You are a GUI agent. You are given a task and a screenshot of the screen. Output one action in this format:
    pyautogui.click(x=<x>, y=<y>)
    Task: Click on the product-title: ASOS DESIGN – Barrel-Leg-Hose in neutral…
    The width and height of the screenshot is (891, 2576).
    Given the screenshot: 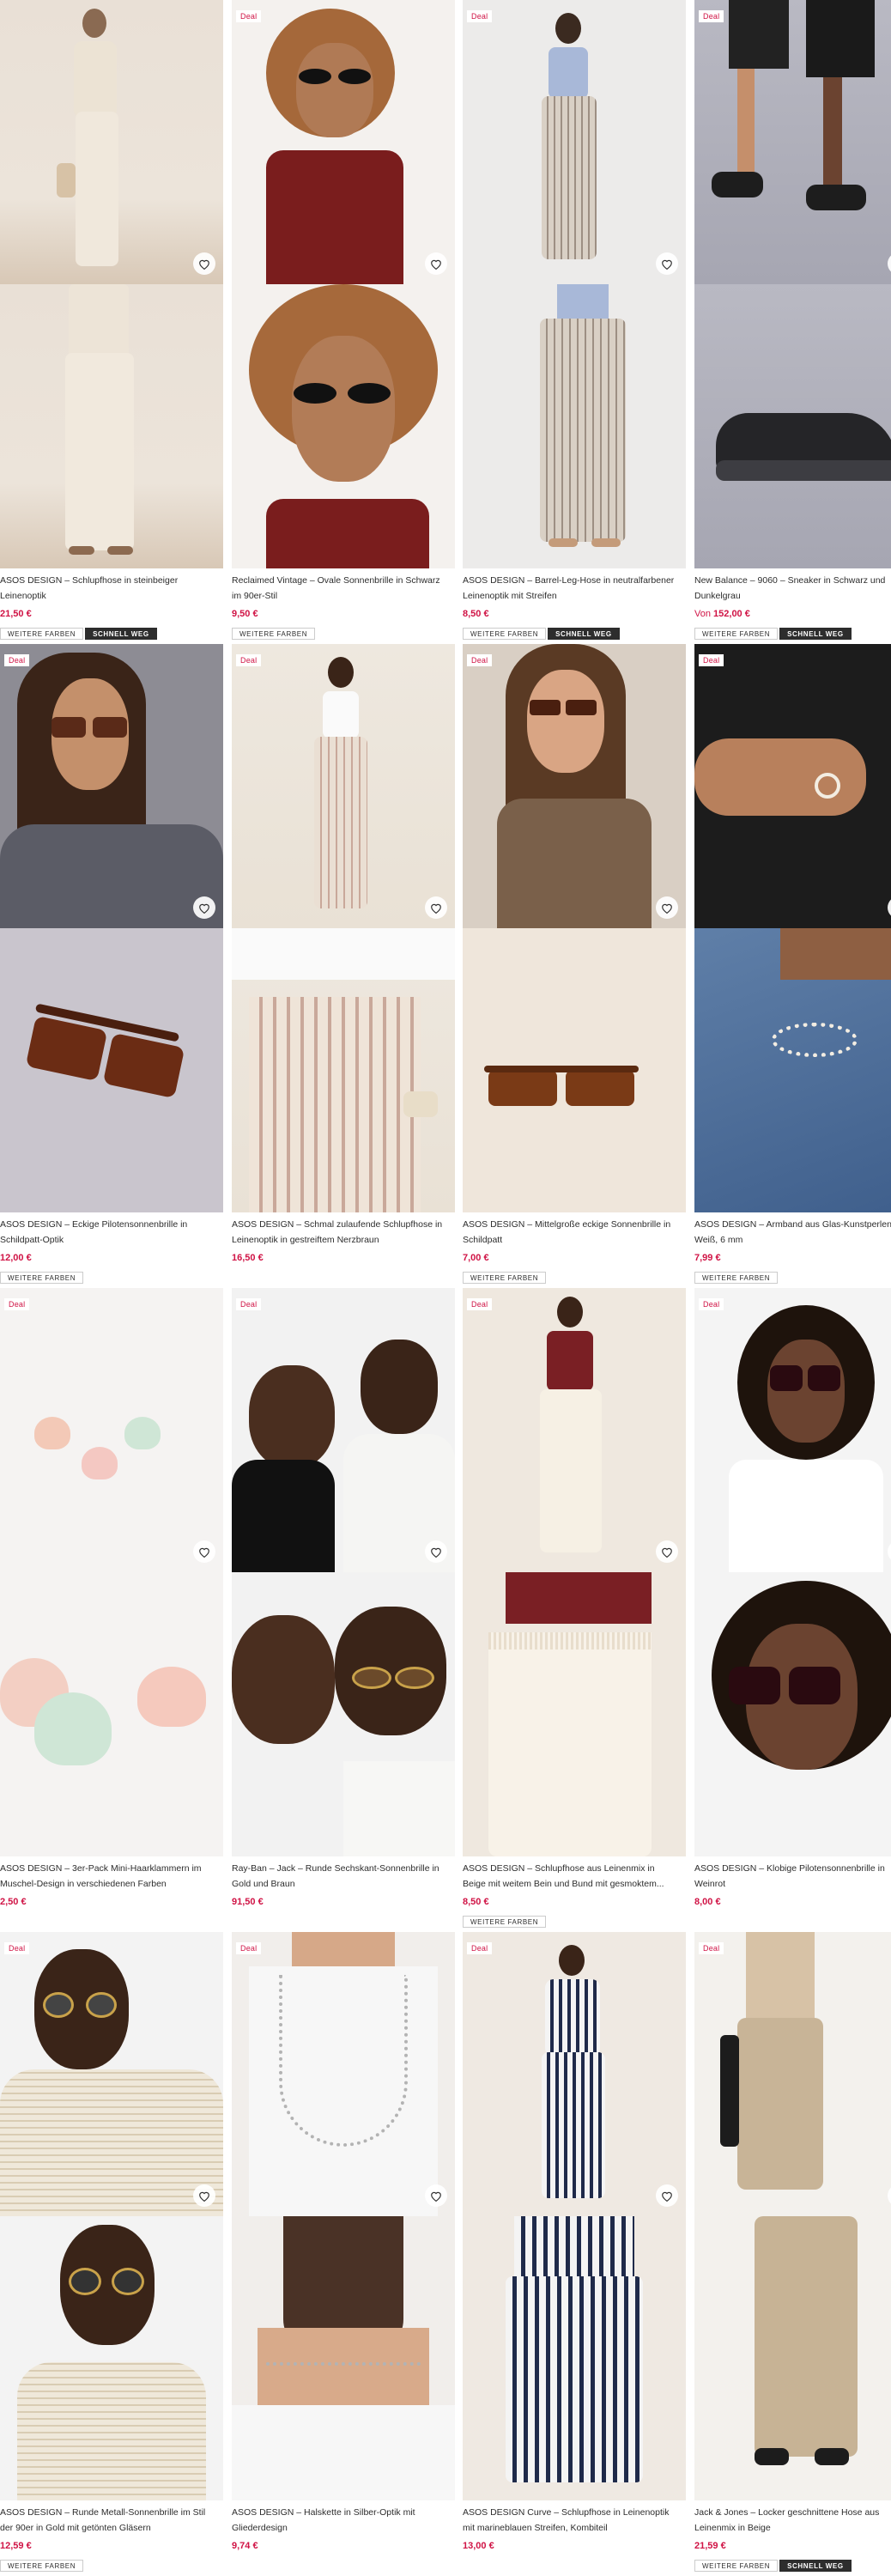 What is the action you would take?
    pyautogui.click(x=574, y=588)
    